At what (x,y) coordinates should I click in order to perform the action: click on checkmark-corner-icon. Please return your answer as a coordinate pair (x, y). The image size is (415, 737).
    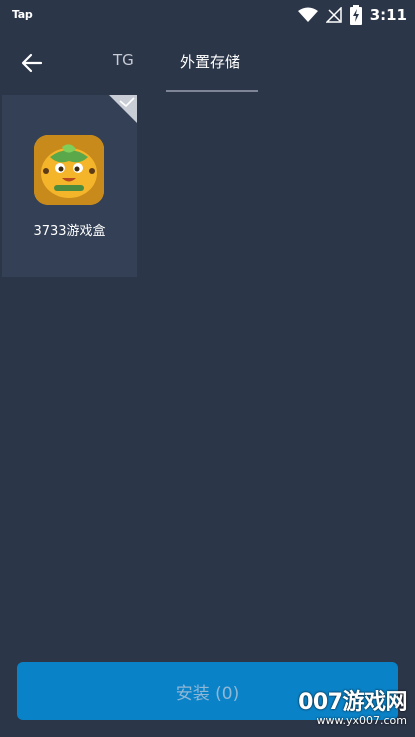
    Looking at the image, I should click on (123, 109).